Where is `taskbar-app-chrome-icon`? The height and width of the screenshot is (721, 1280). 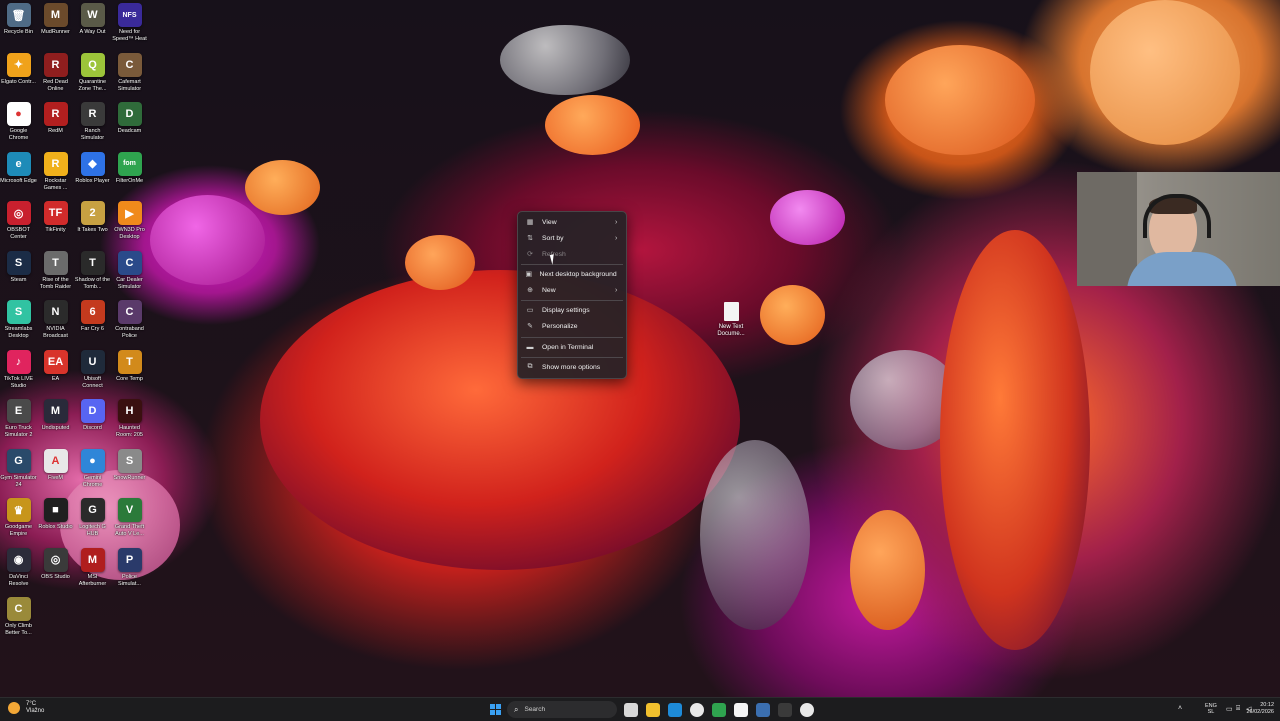 taskbar-app-chrome-icon is located at coordinates (697, 710).